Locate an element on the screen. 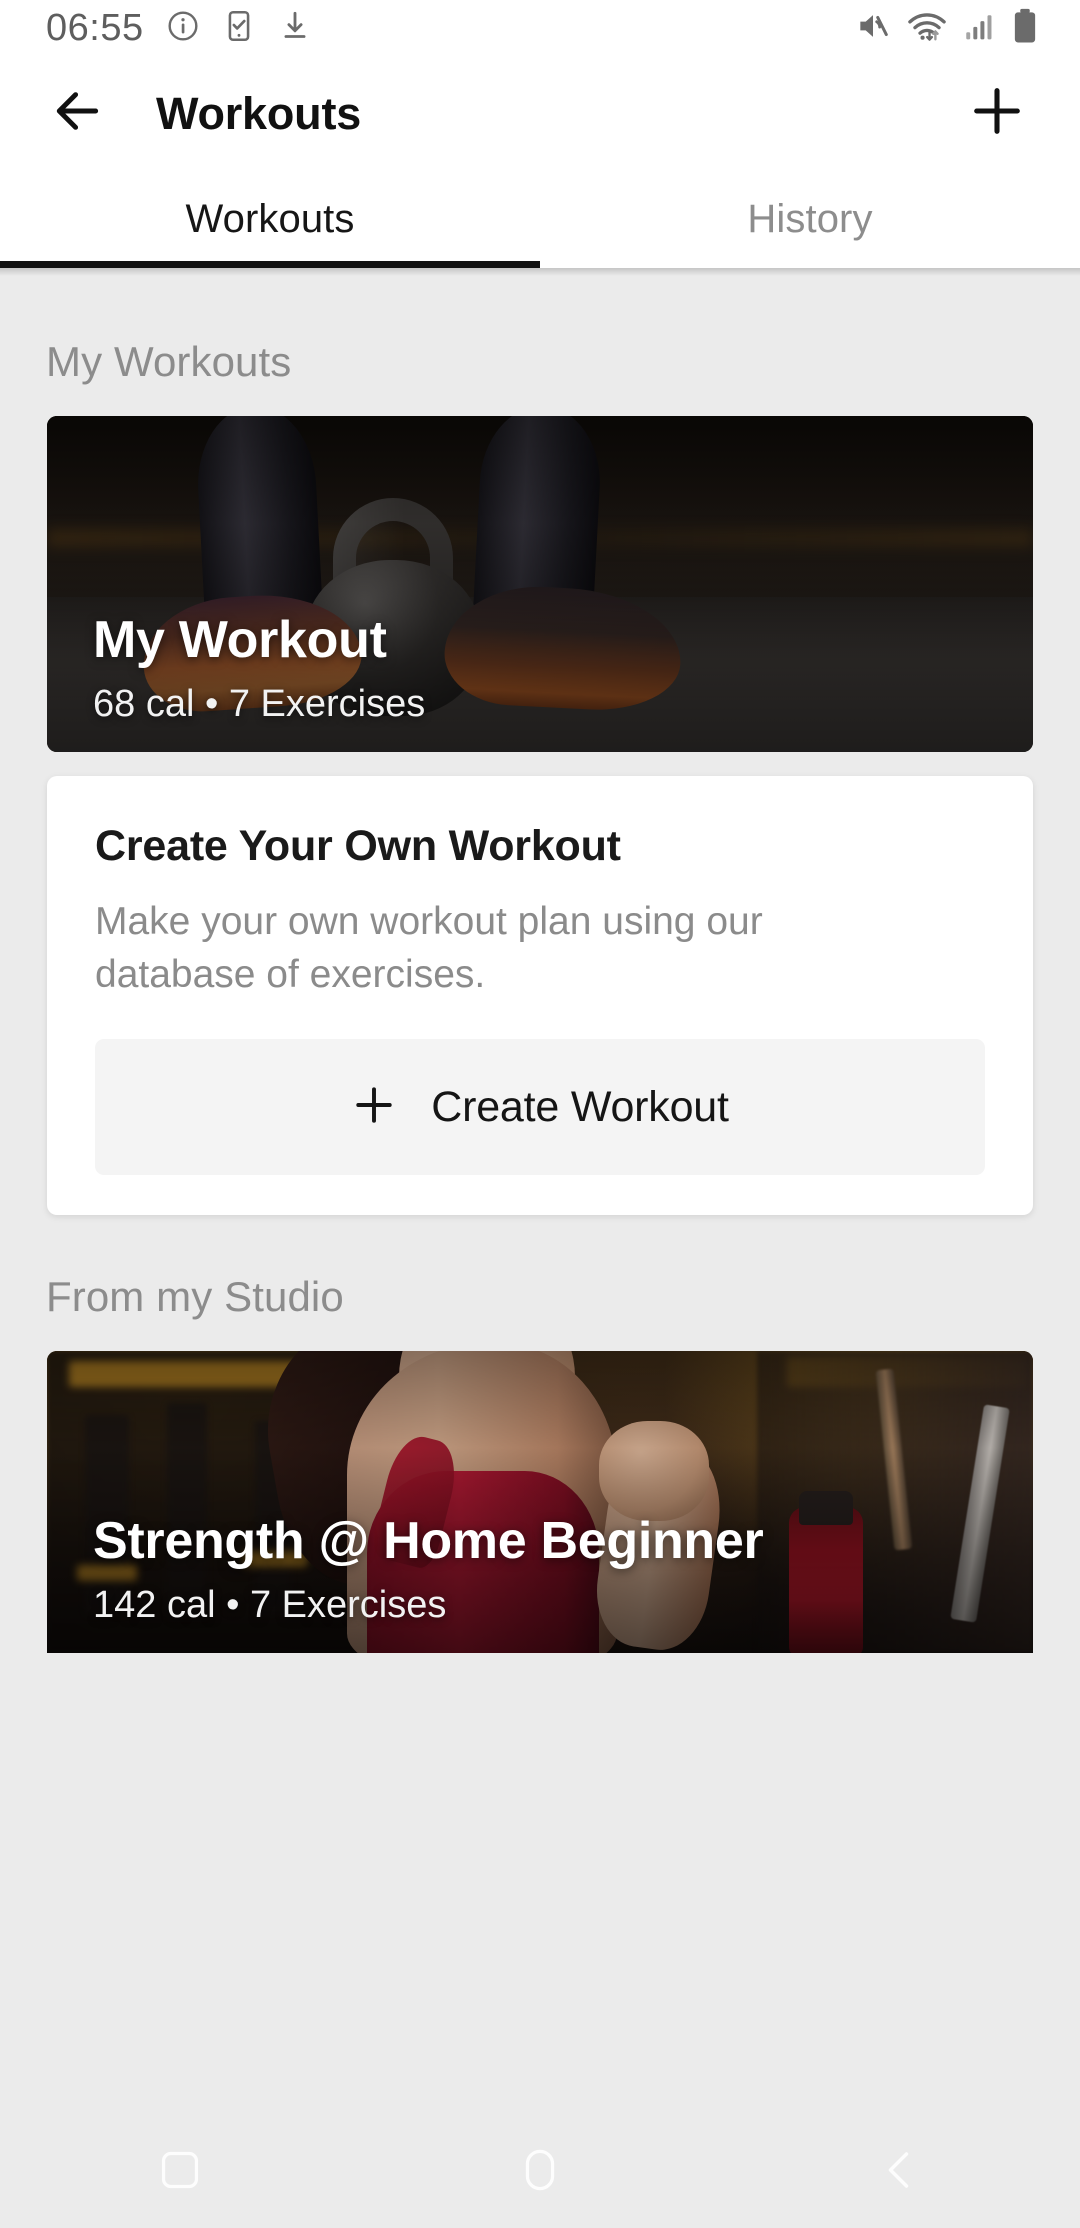 Image resolution: width=1080 pixels, height=2228 pixels. tab-workouts: Workouts is located at coordinates (270, 219).